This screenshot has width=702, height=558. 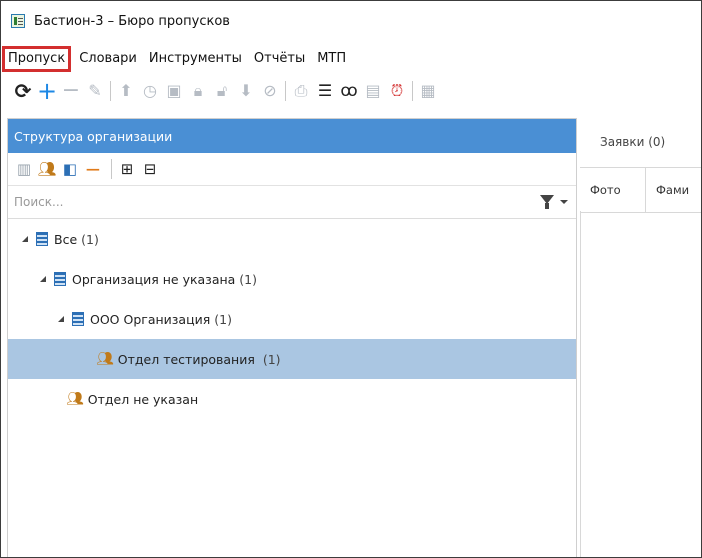 I want to click on collapse-all-icon: ⊟, so click(x=150, y=169).